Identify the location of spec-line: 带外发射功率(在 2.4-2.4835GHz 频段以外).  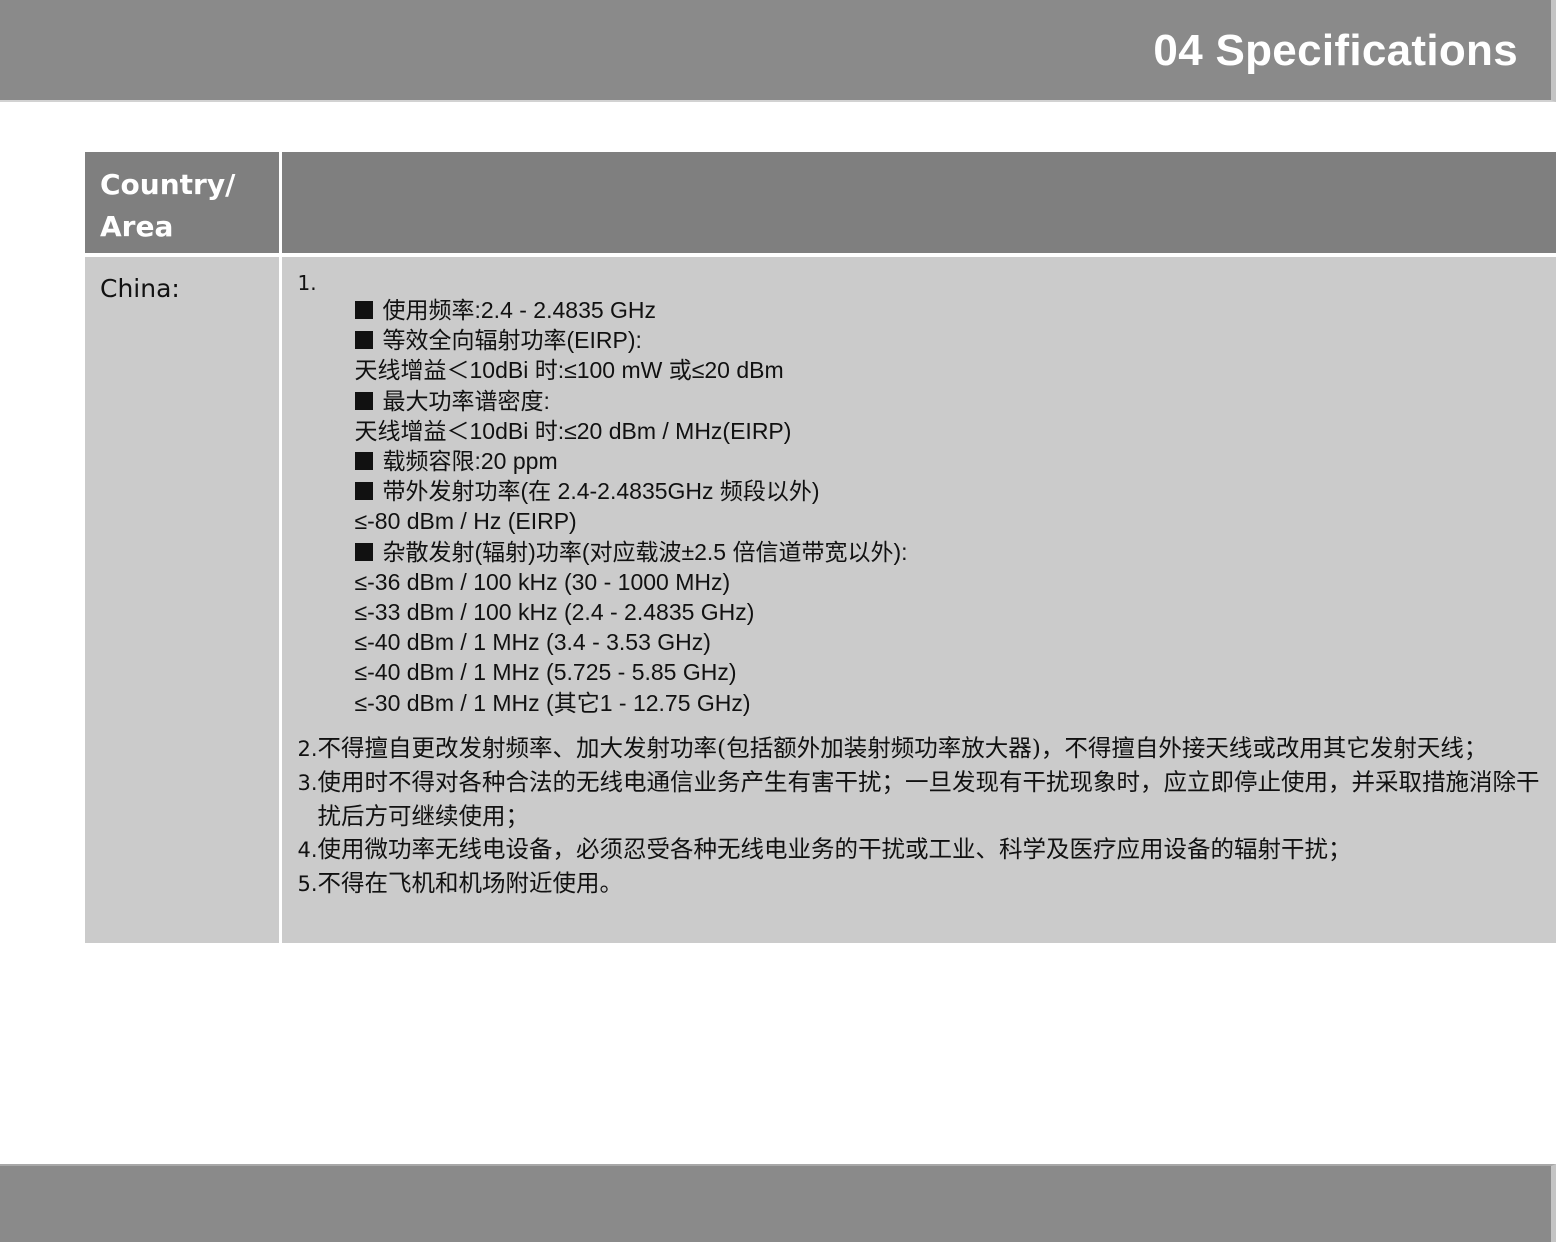
(955, 491).